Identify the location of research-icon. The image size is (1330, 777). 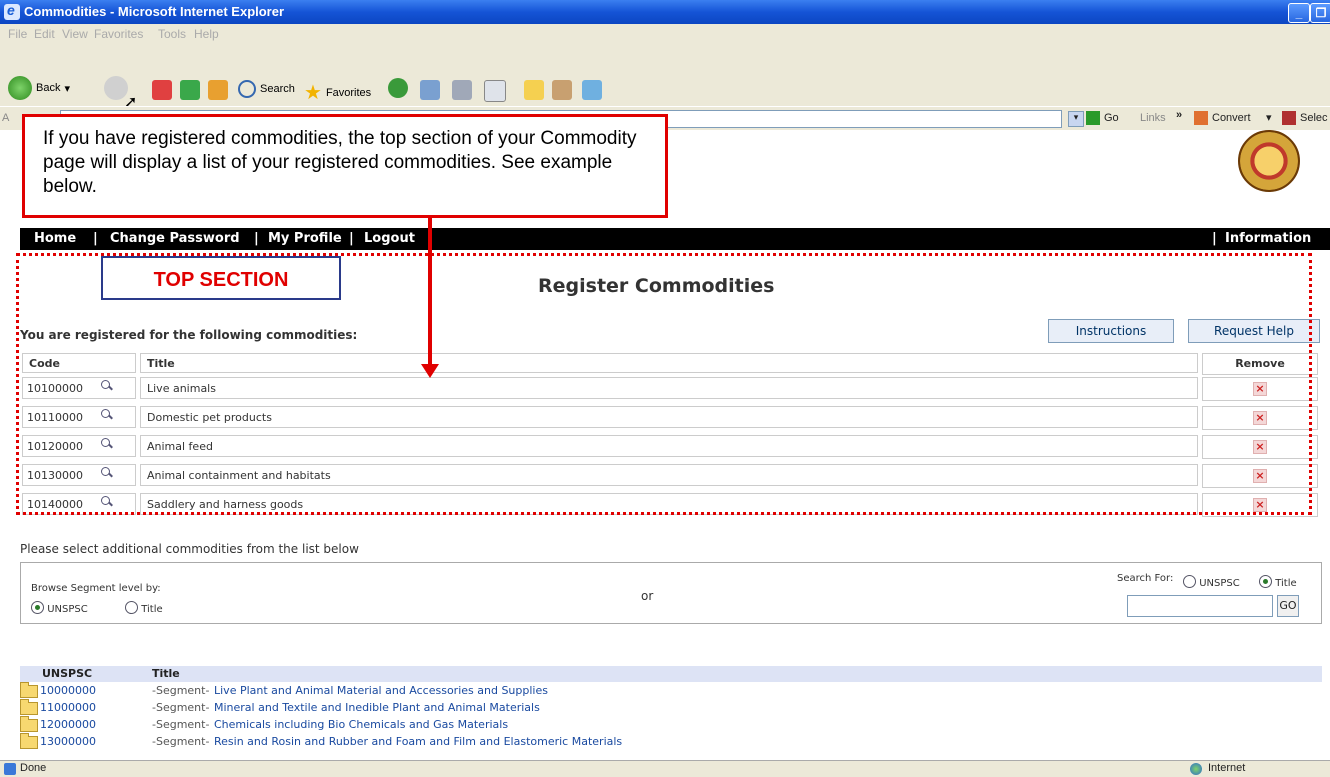
(562, 90).